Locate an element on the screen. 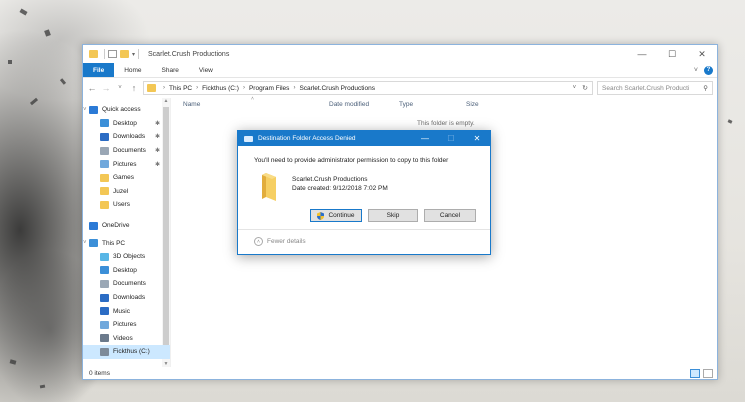 The image size is (745, 402). minimize-button: — is located at coordinates (642, 54).